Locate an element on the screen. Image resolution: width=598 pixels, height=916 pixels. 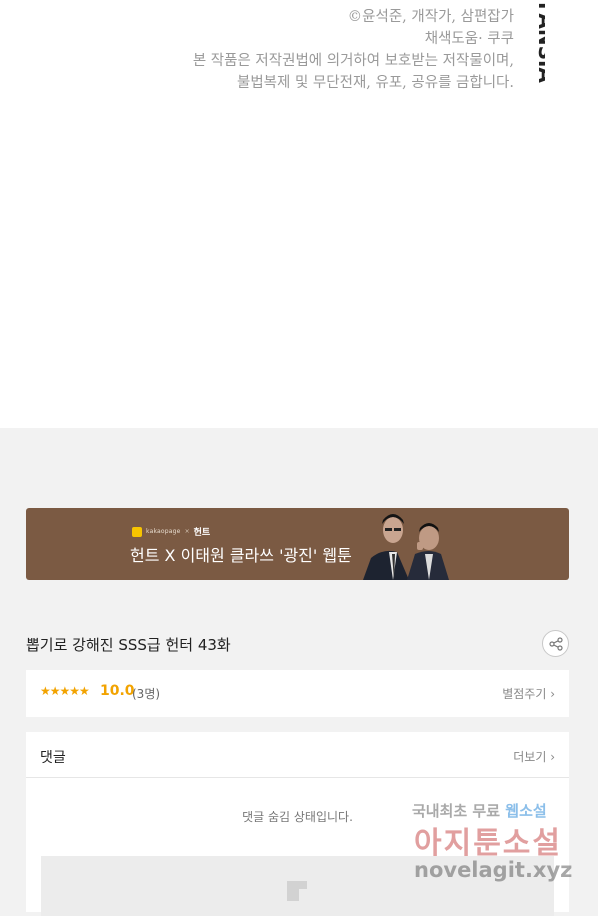
share-button is located at coordinates (555, 643).